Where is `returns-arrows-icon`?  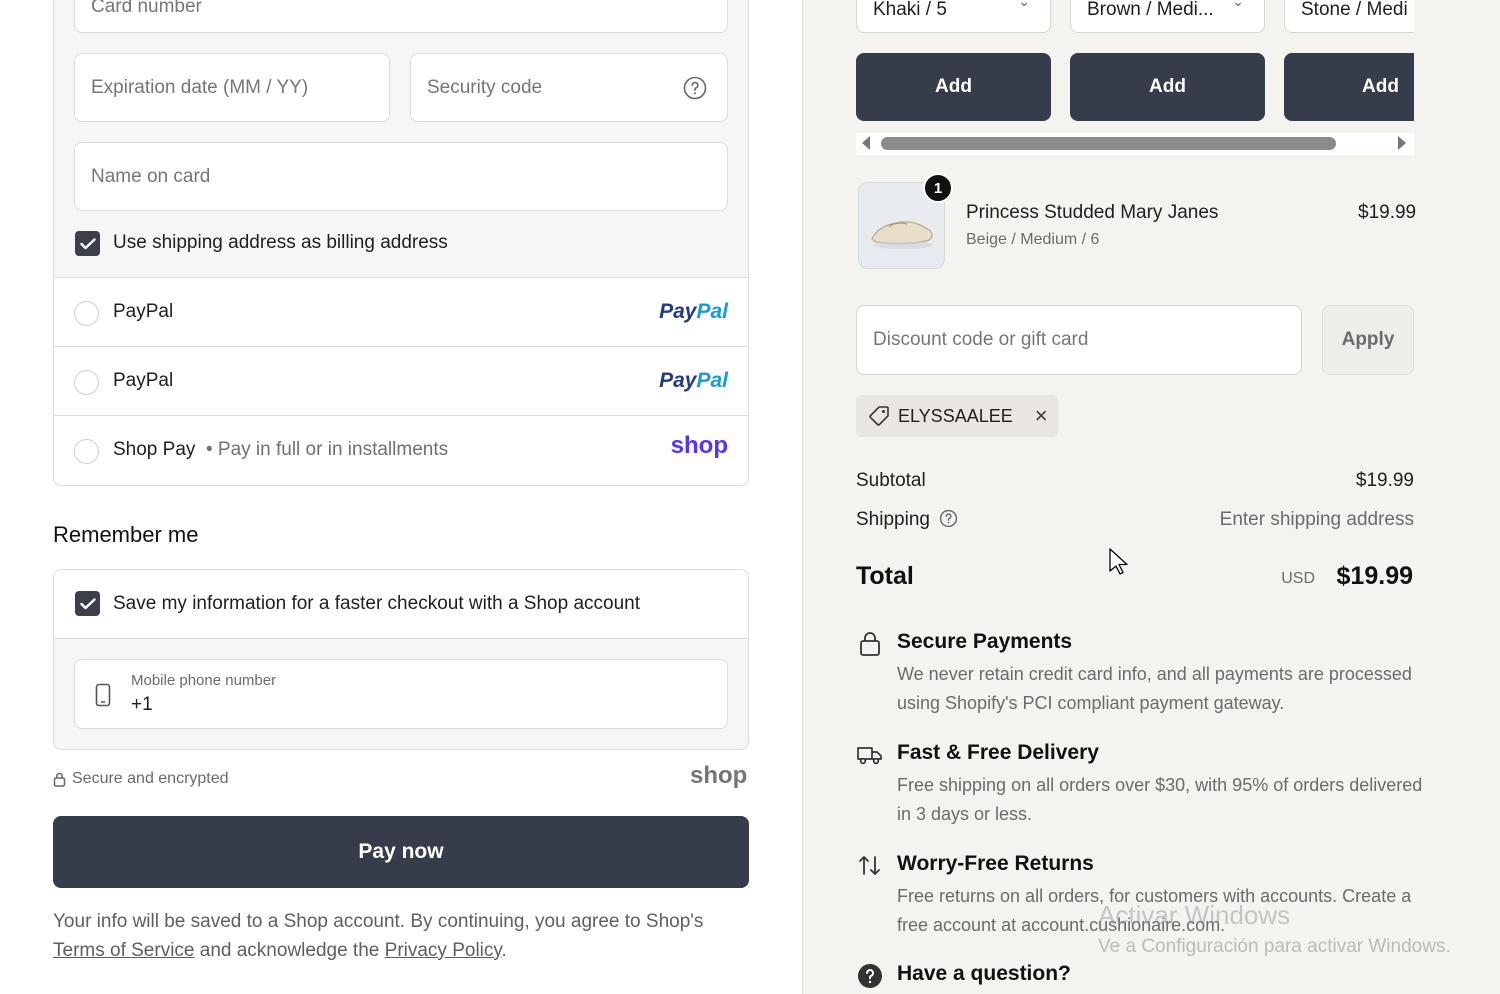
returns-arrows-icon is located at coordinates (869, 865).